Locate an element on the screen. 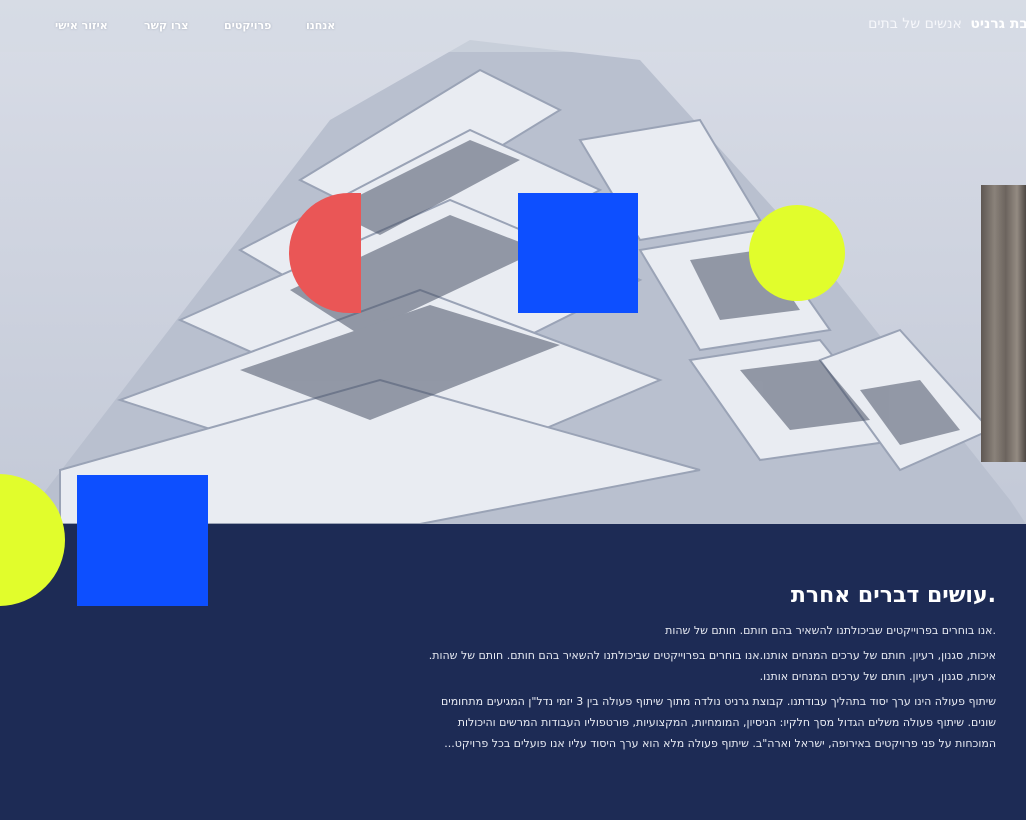 The height and width of the screenshot is (820, 1026). nav-link-about: אנחנו is located at coordinates (320, 25).